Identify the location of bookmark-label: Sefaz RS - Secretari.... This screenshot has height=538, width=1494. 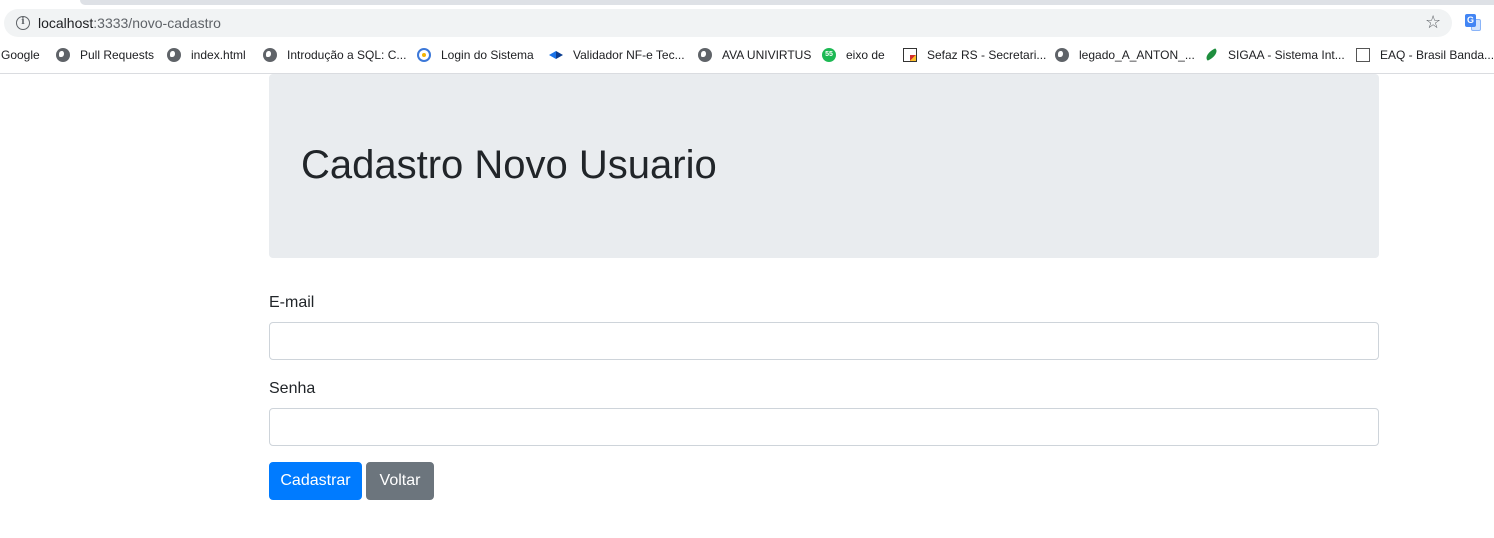
(987, 55).